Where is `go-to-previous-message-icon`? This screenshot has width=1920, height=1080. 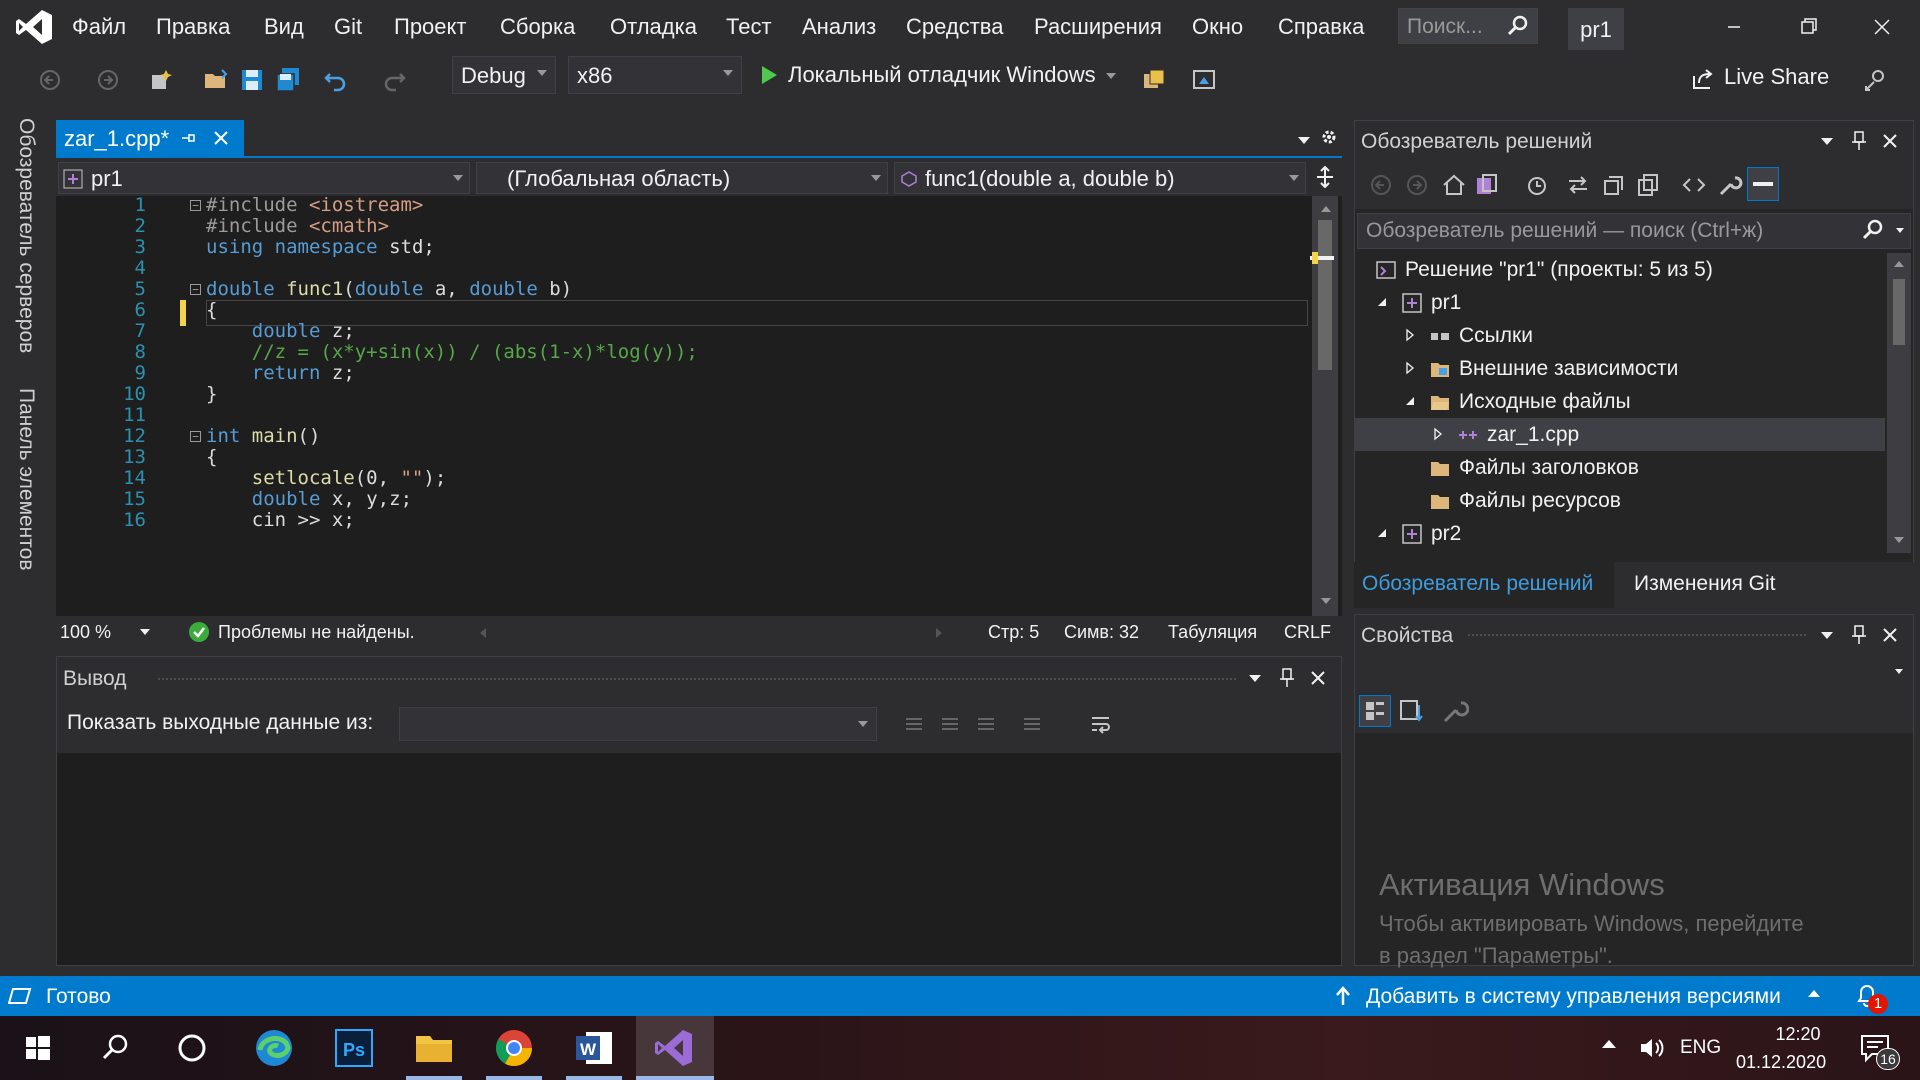 go-to-previous-message-icon is located at coordinates (914, 724).